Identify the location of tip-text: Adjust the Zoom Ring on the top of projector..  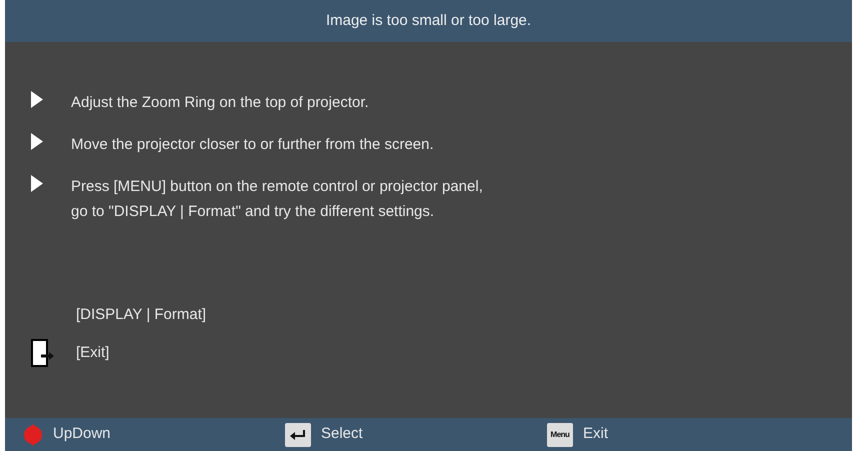
(220, 103).